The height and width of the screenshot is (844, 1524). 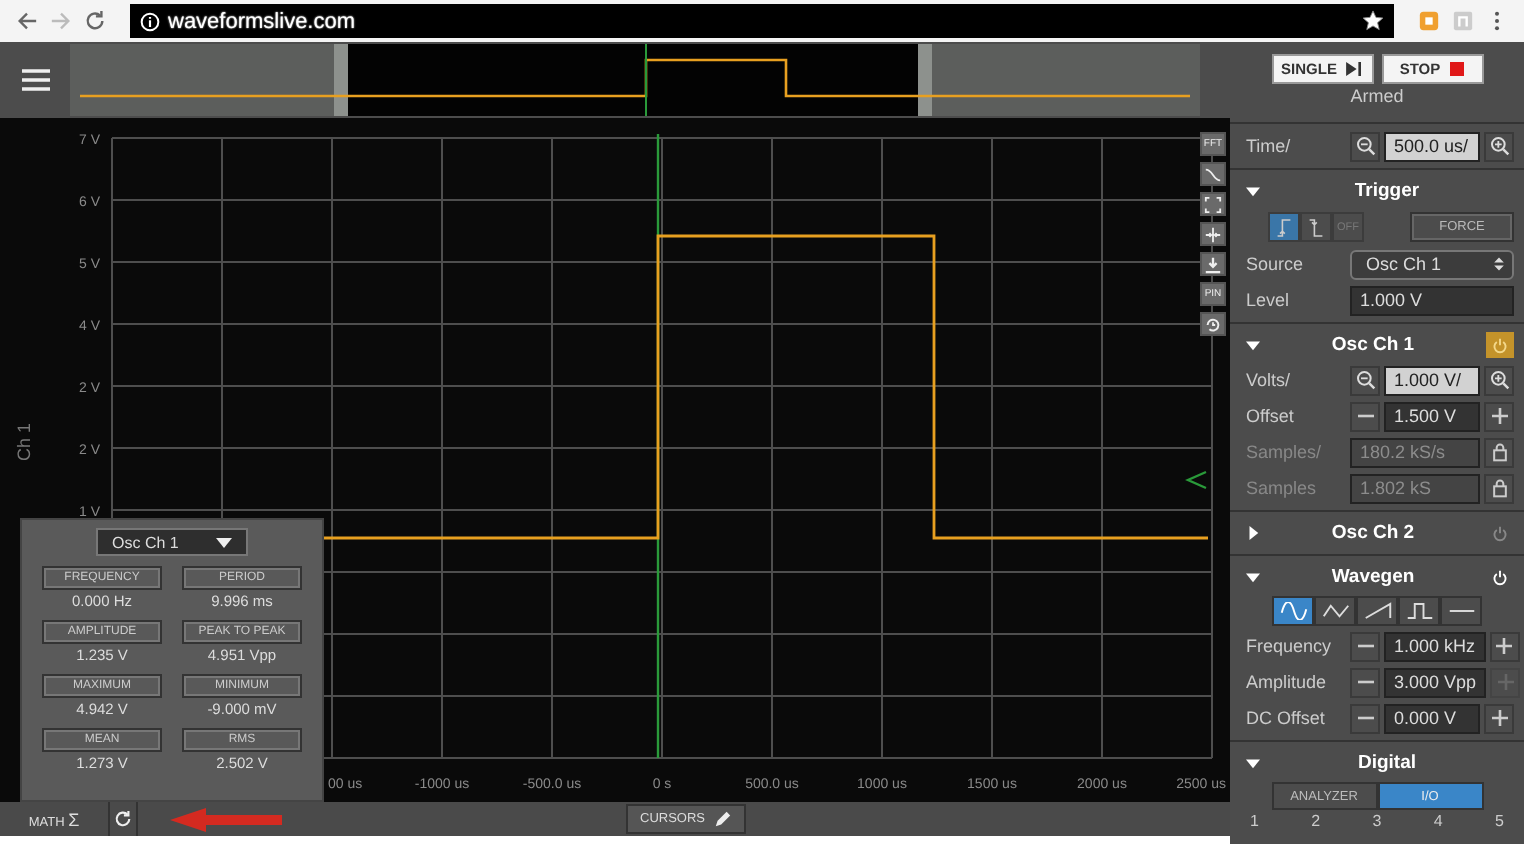 I want to click on section-title: Wavegen, so click(x=1373, y=577).